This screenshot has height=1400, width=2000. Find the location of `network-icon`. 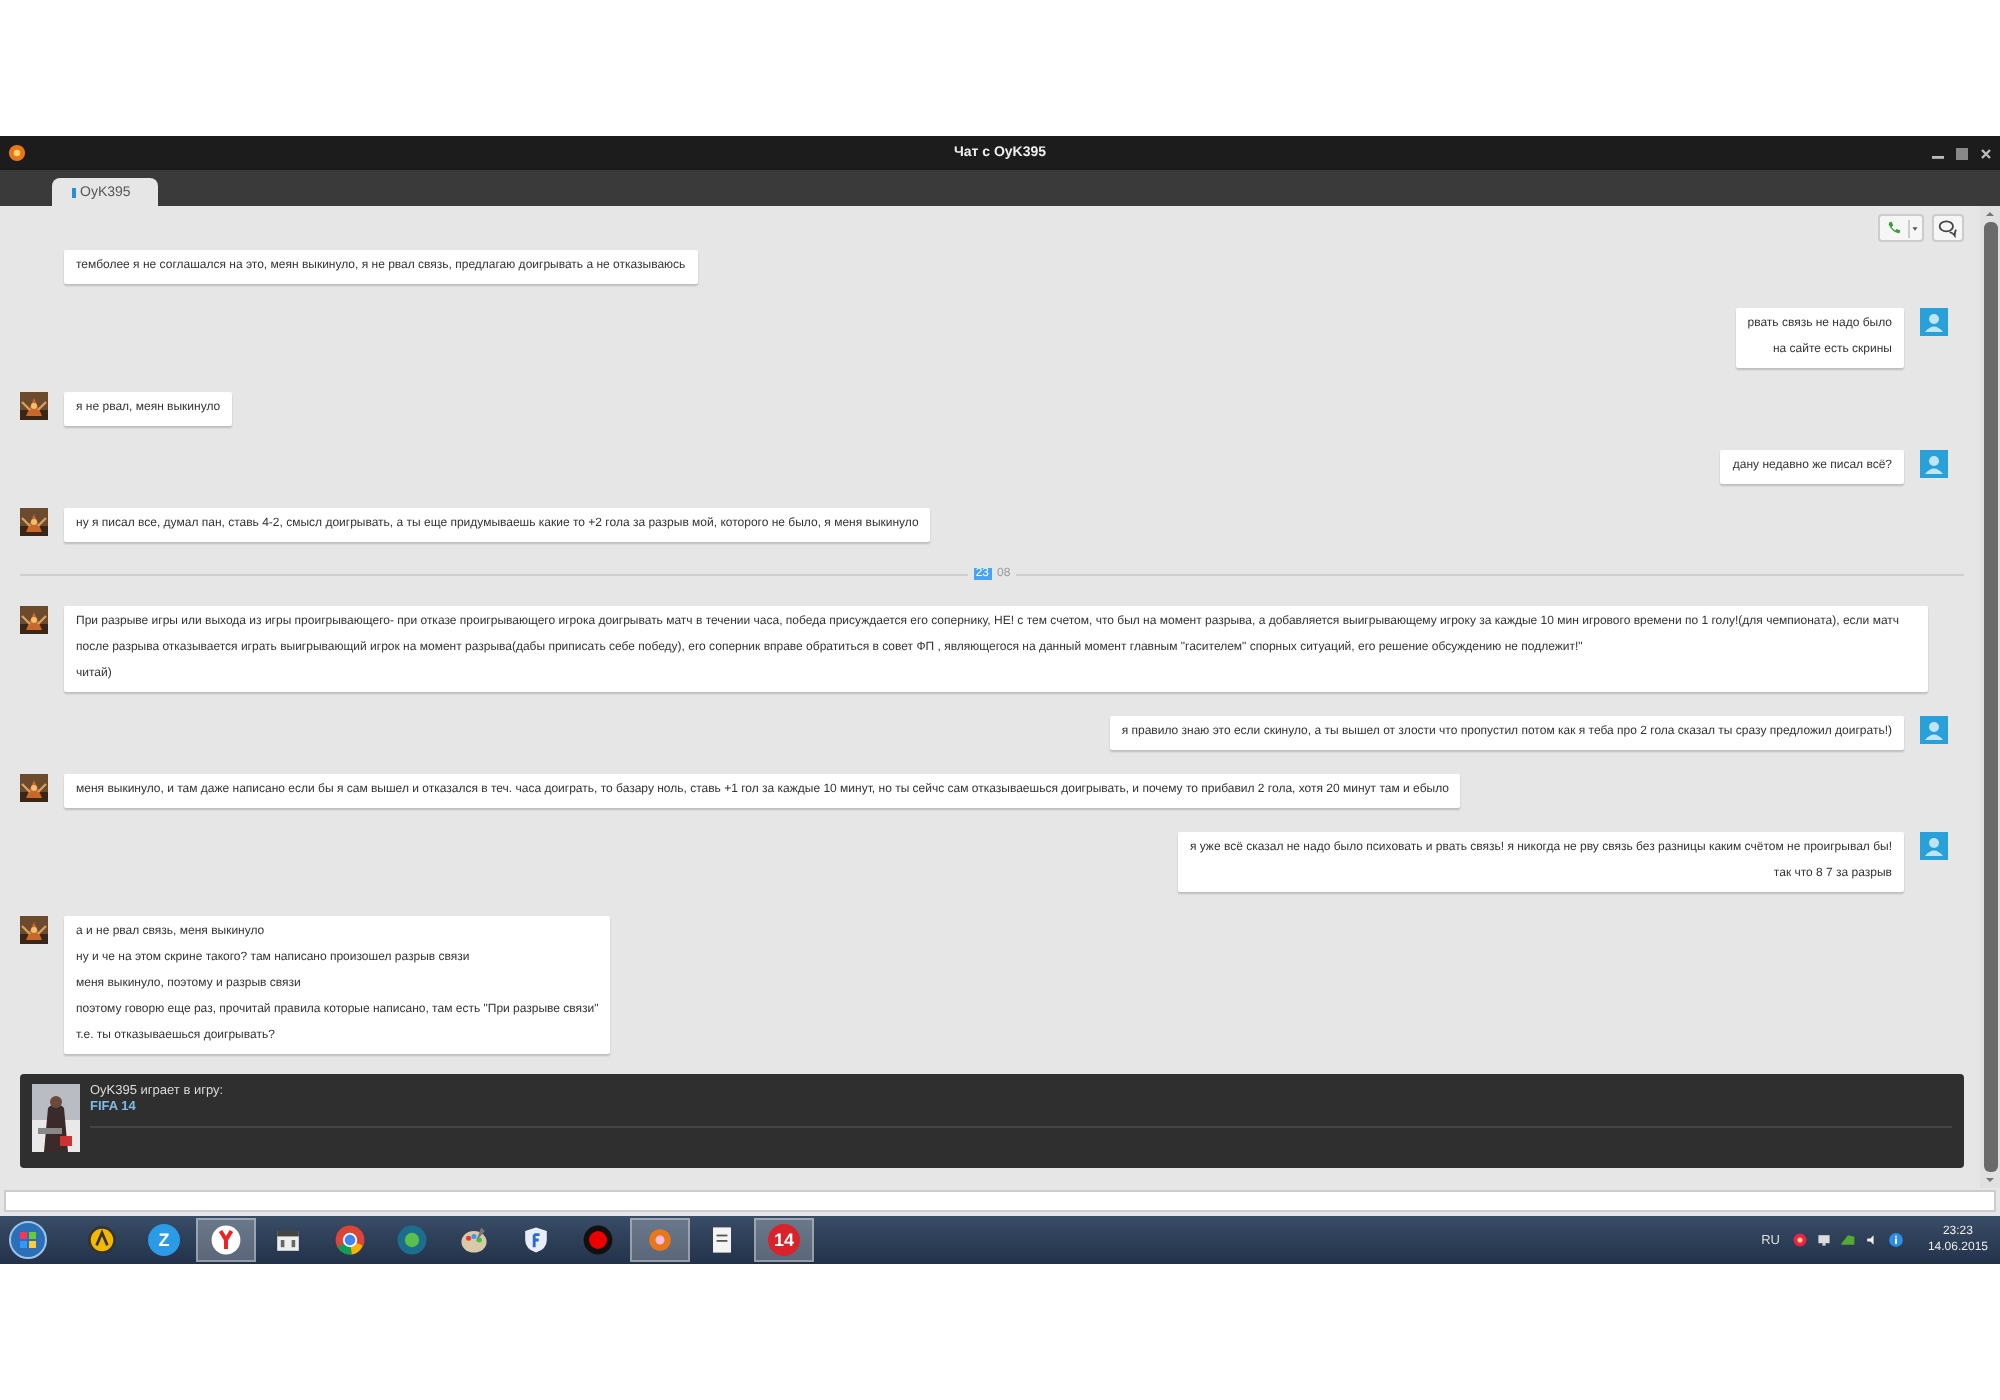

network-icon is located at coordinates (1823, 1240).